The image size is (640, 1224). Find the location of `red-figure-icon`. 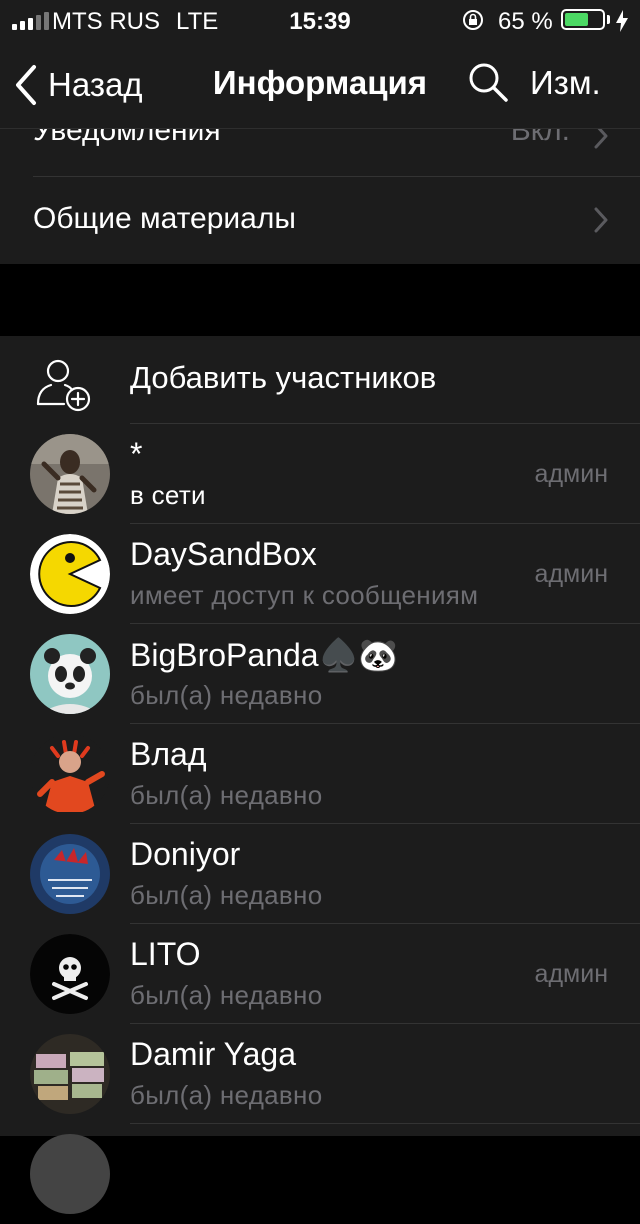

red-figure-icon is located at coordinates (70, 774).